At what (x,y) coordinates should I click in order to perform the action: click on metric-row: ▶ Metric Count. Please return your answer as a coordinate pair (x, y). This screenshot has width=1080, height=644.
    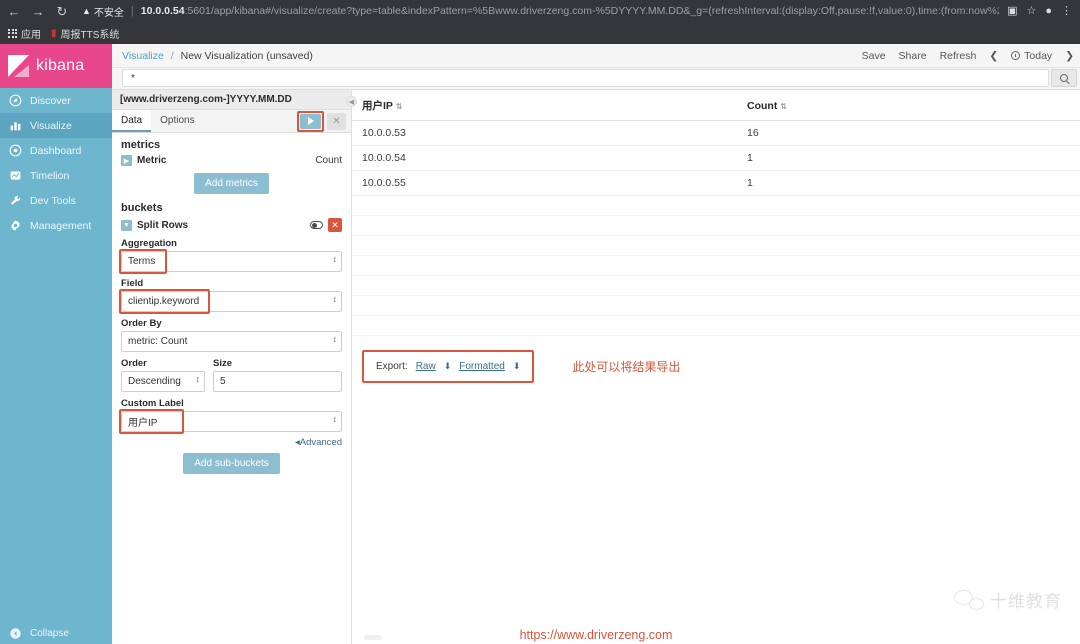
    Looking at the image, I should click on (231, 160).